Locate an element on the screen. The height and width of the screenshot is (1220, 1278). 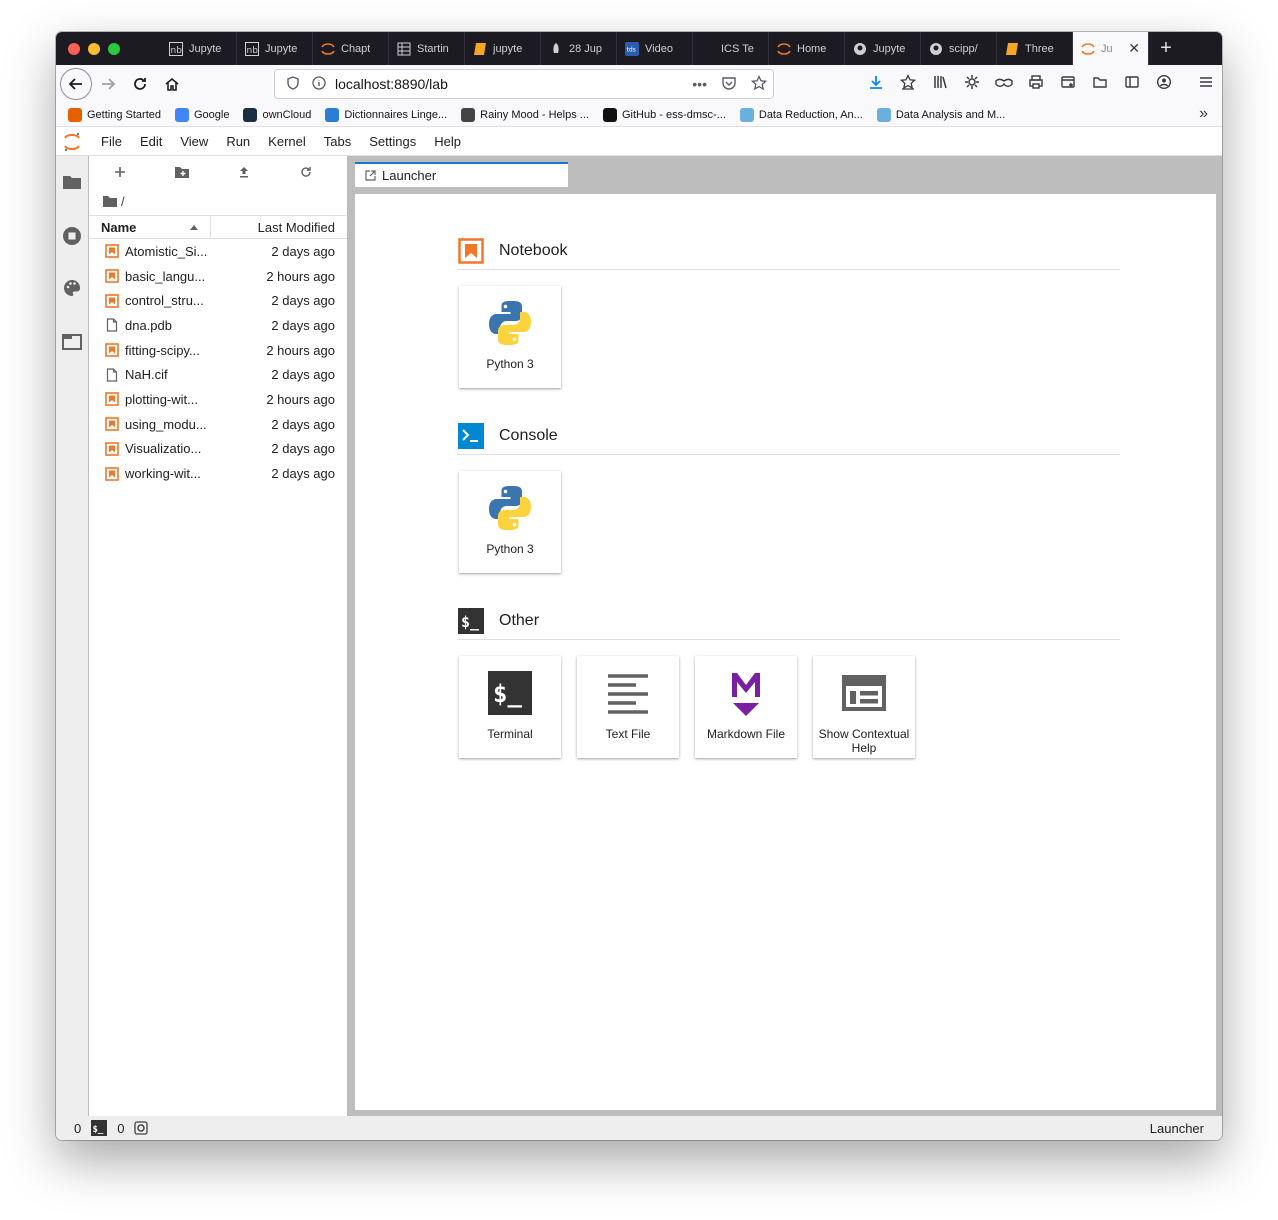
browser-tab-2: Chapt is located at coordinates (351, 48).